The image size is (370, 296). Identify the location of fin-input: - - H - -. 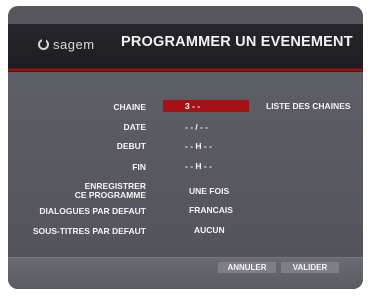
(198, 166).